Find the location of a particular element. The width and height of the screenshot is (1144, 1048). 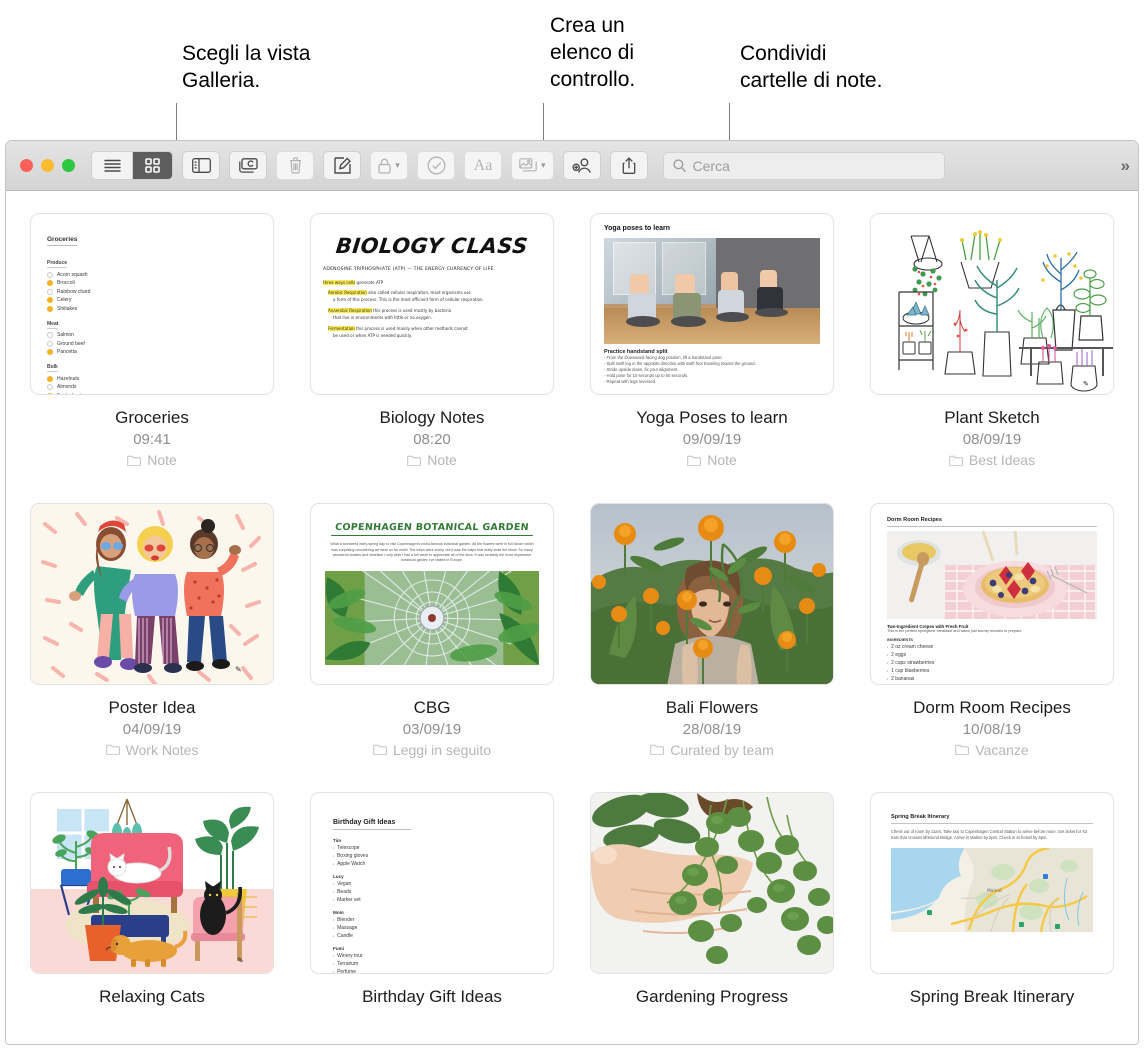

note-card: ✎ Poster Idea 04/09/19 Work Notes is located at coordinates (152, 647).